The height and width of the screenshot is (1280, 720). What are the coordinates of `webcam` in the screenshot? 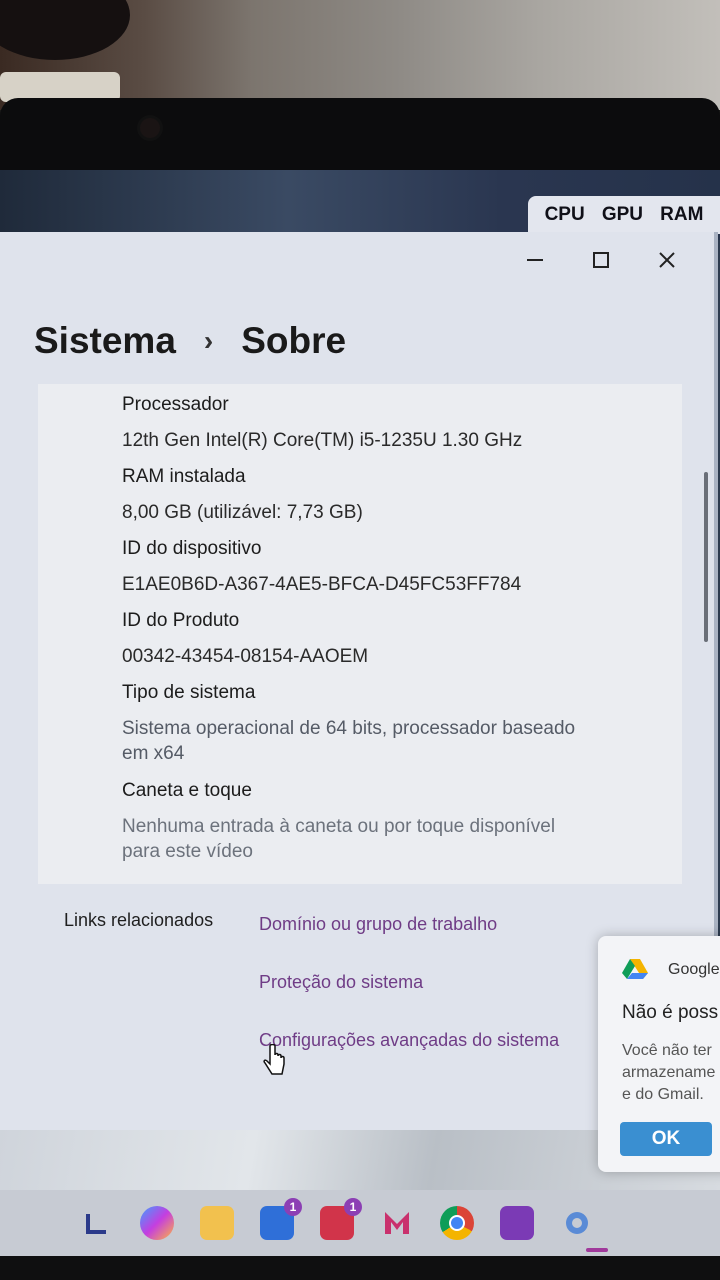 It's located at (150, 128).